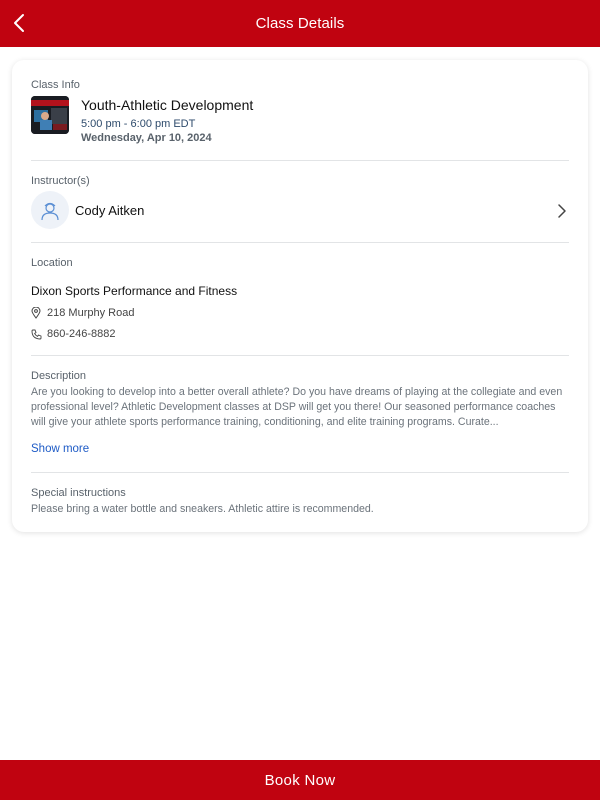 This screenshot has width=600, height=800. What do you see at coordinates (55, 85) in the screenshot?
I see `class-info-label: Class Info` at bounding box center [55, 85].